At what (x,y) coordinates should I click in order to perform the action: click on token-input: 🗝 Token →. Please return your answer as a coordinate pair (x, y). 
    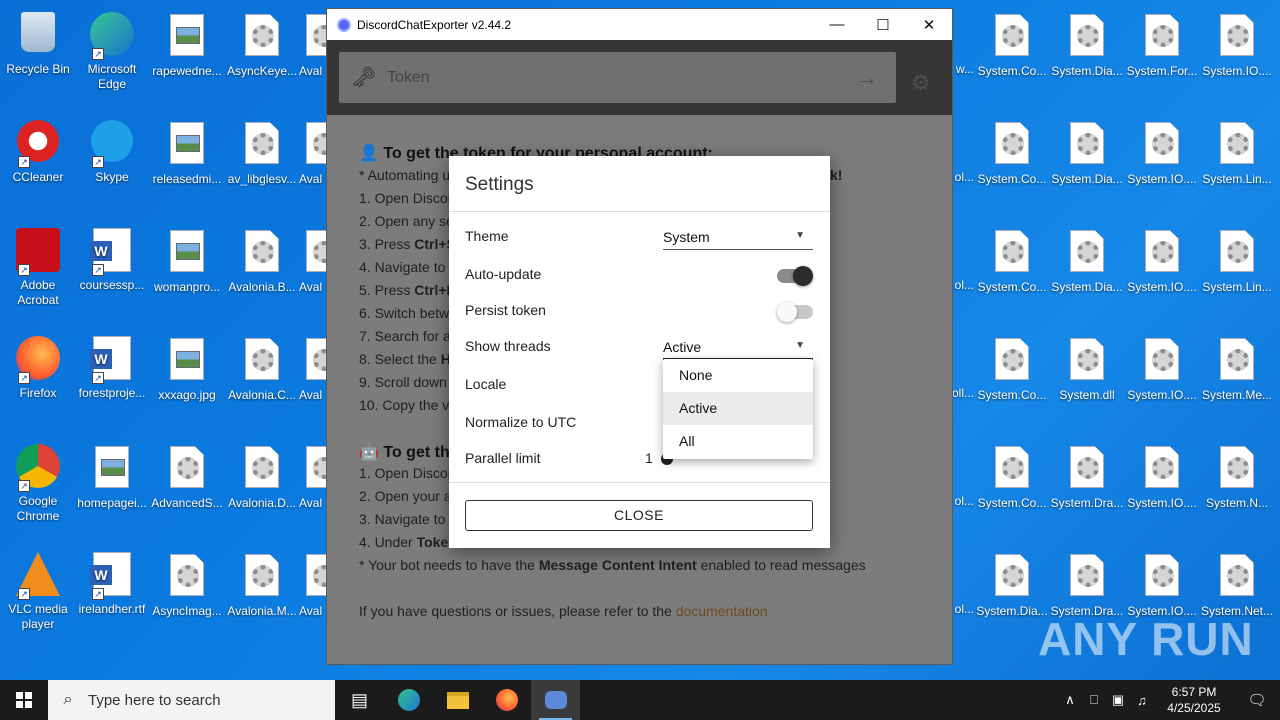
    Looking at the image, I should click on (617, 77).